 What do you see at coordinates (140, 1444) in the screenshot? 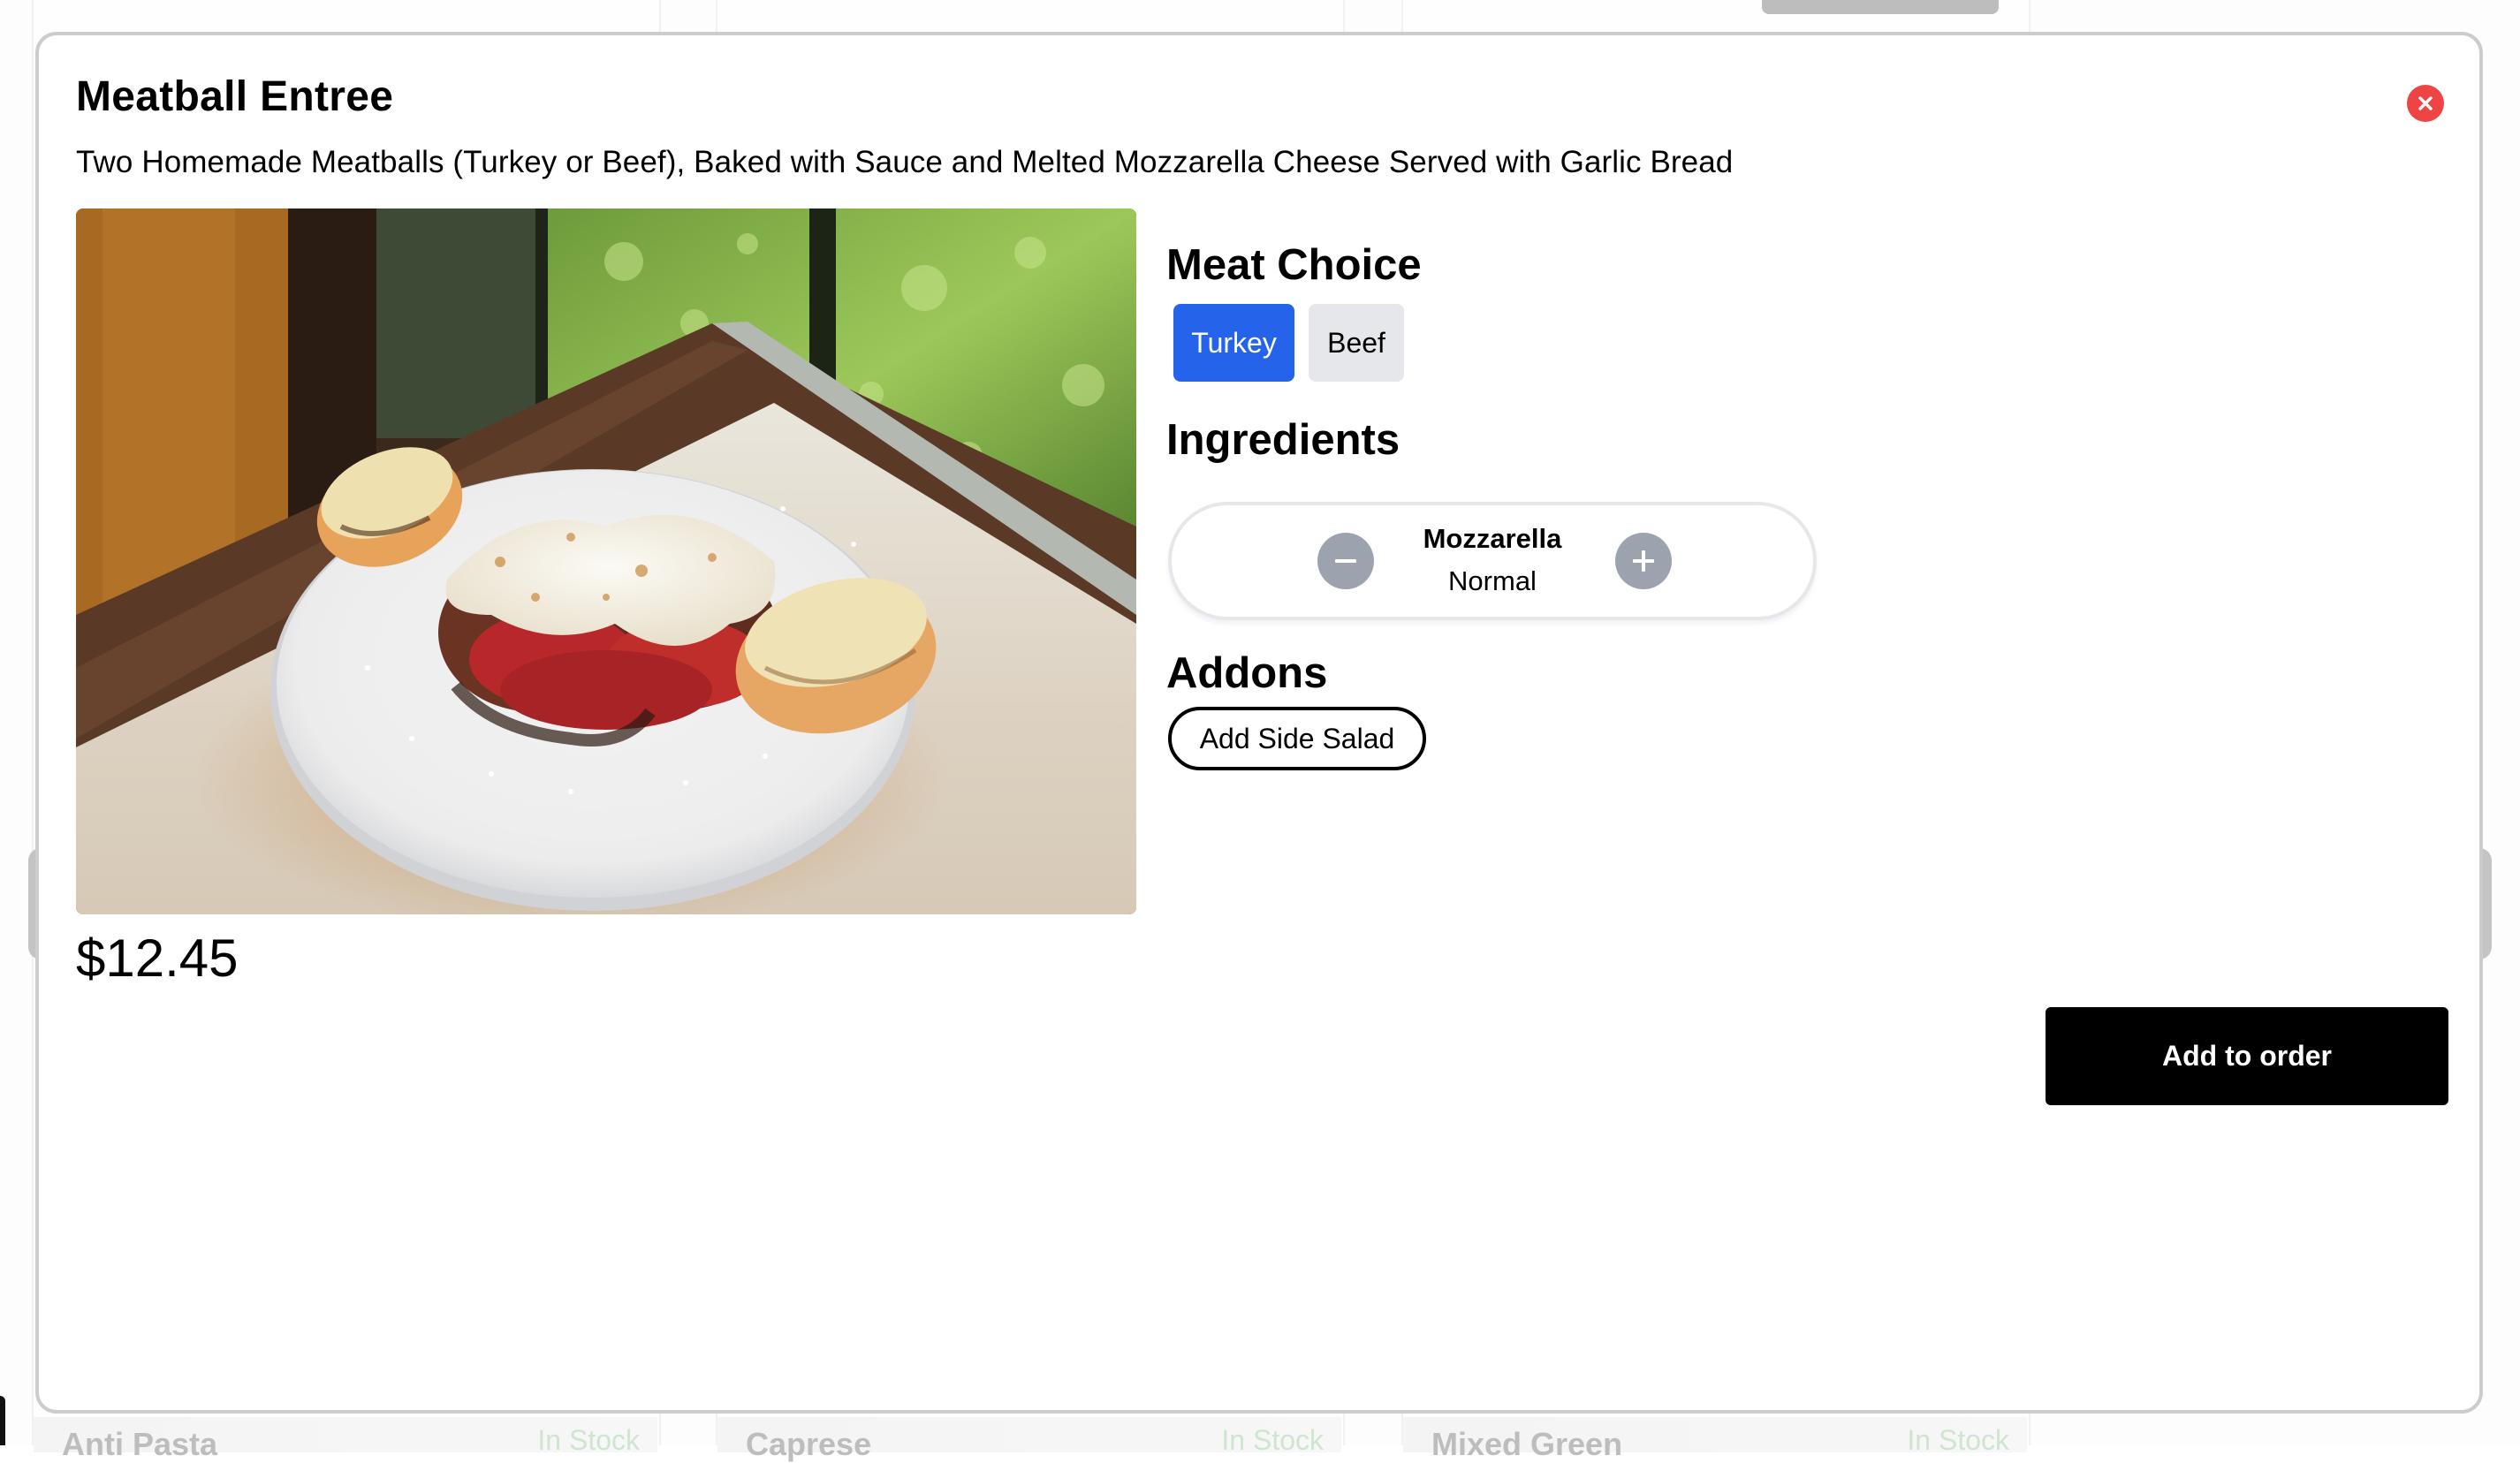
I see `menu-card-name: Anti Pasta` at bounding box center [140, 1444].